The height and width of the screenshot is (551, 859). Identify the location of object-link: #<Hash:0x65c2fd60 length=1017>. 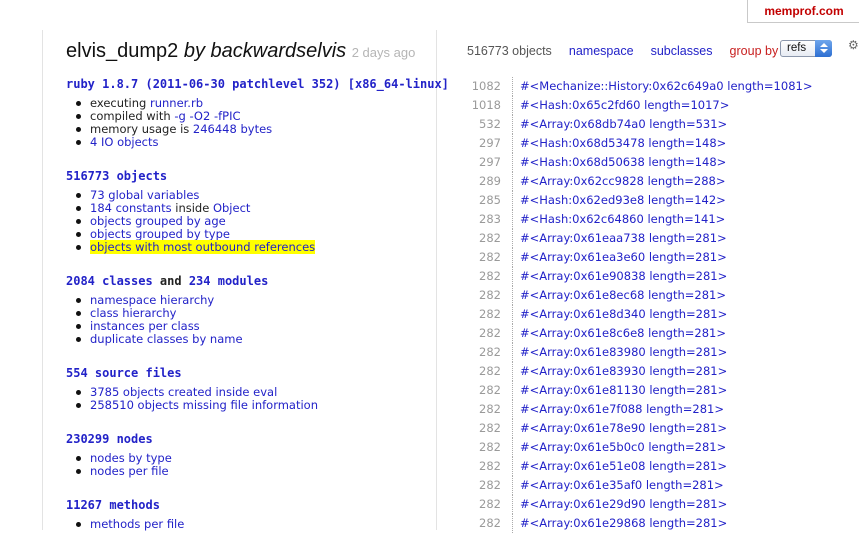
(624, 105).